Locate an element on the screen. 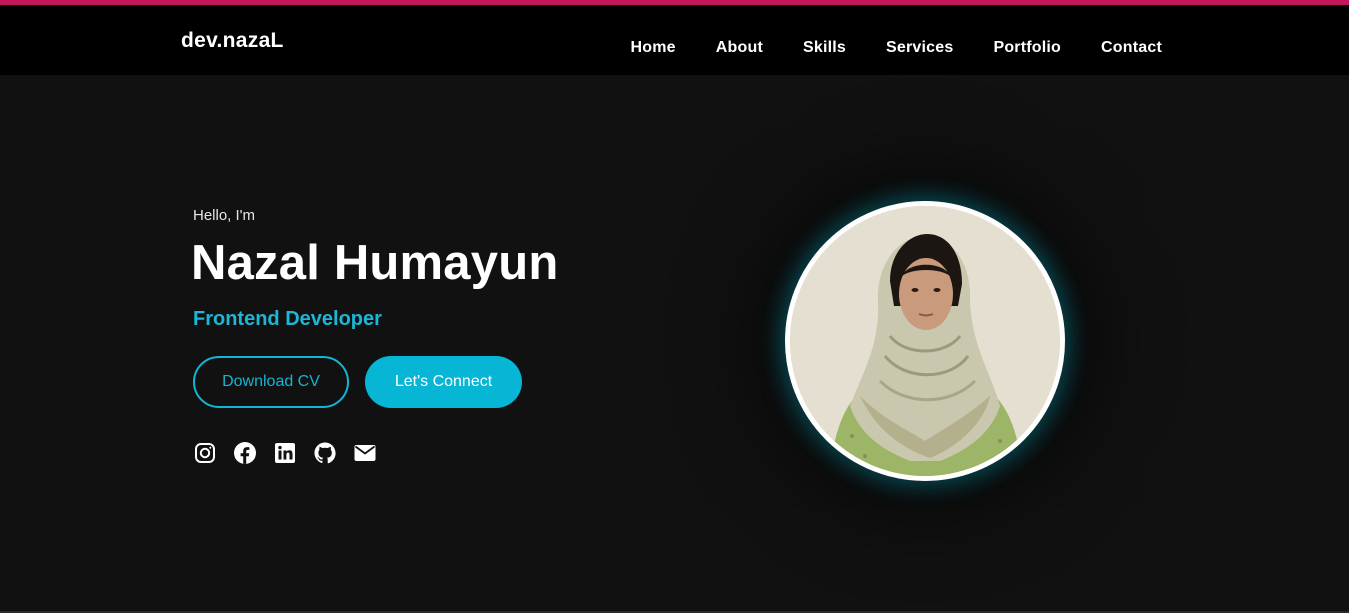 This screenshot has width=1349, height=613. hero-name: Nazal Humayun is located at coordinates (375, 263).